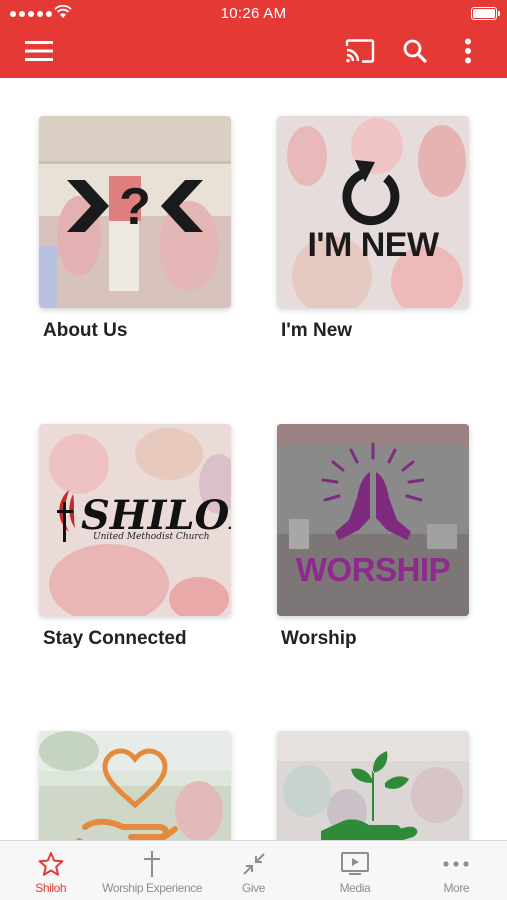  I want to click on cast-icon, so click(360, 51).